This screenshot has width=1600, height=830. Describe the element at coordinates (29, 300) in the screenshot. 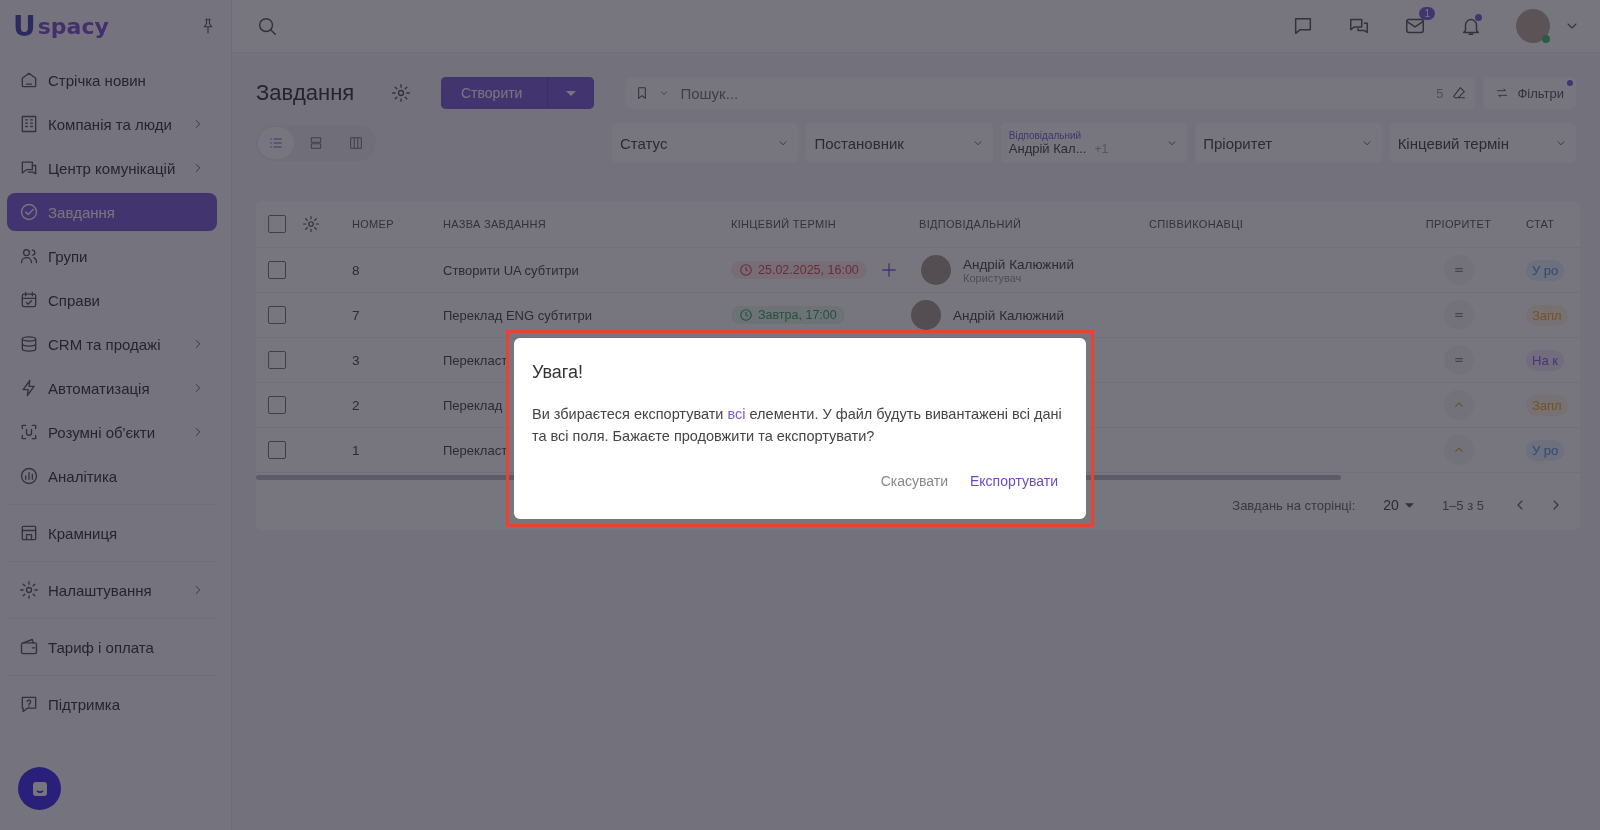

I see `calendar-icon` at that location.